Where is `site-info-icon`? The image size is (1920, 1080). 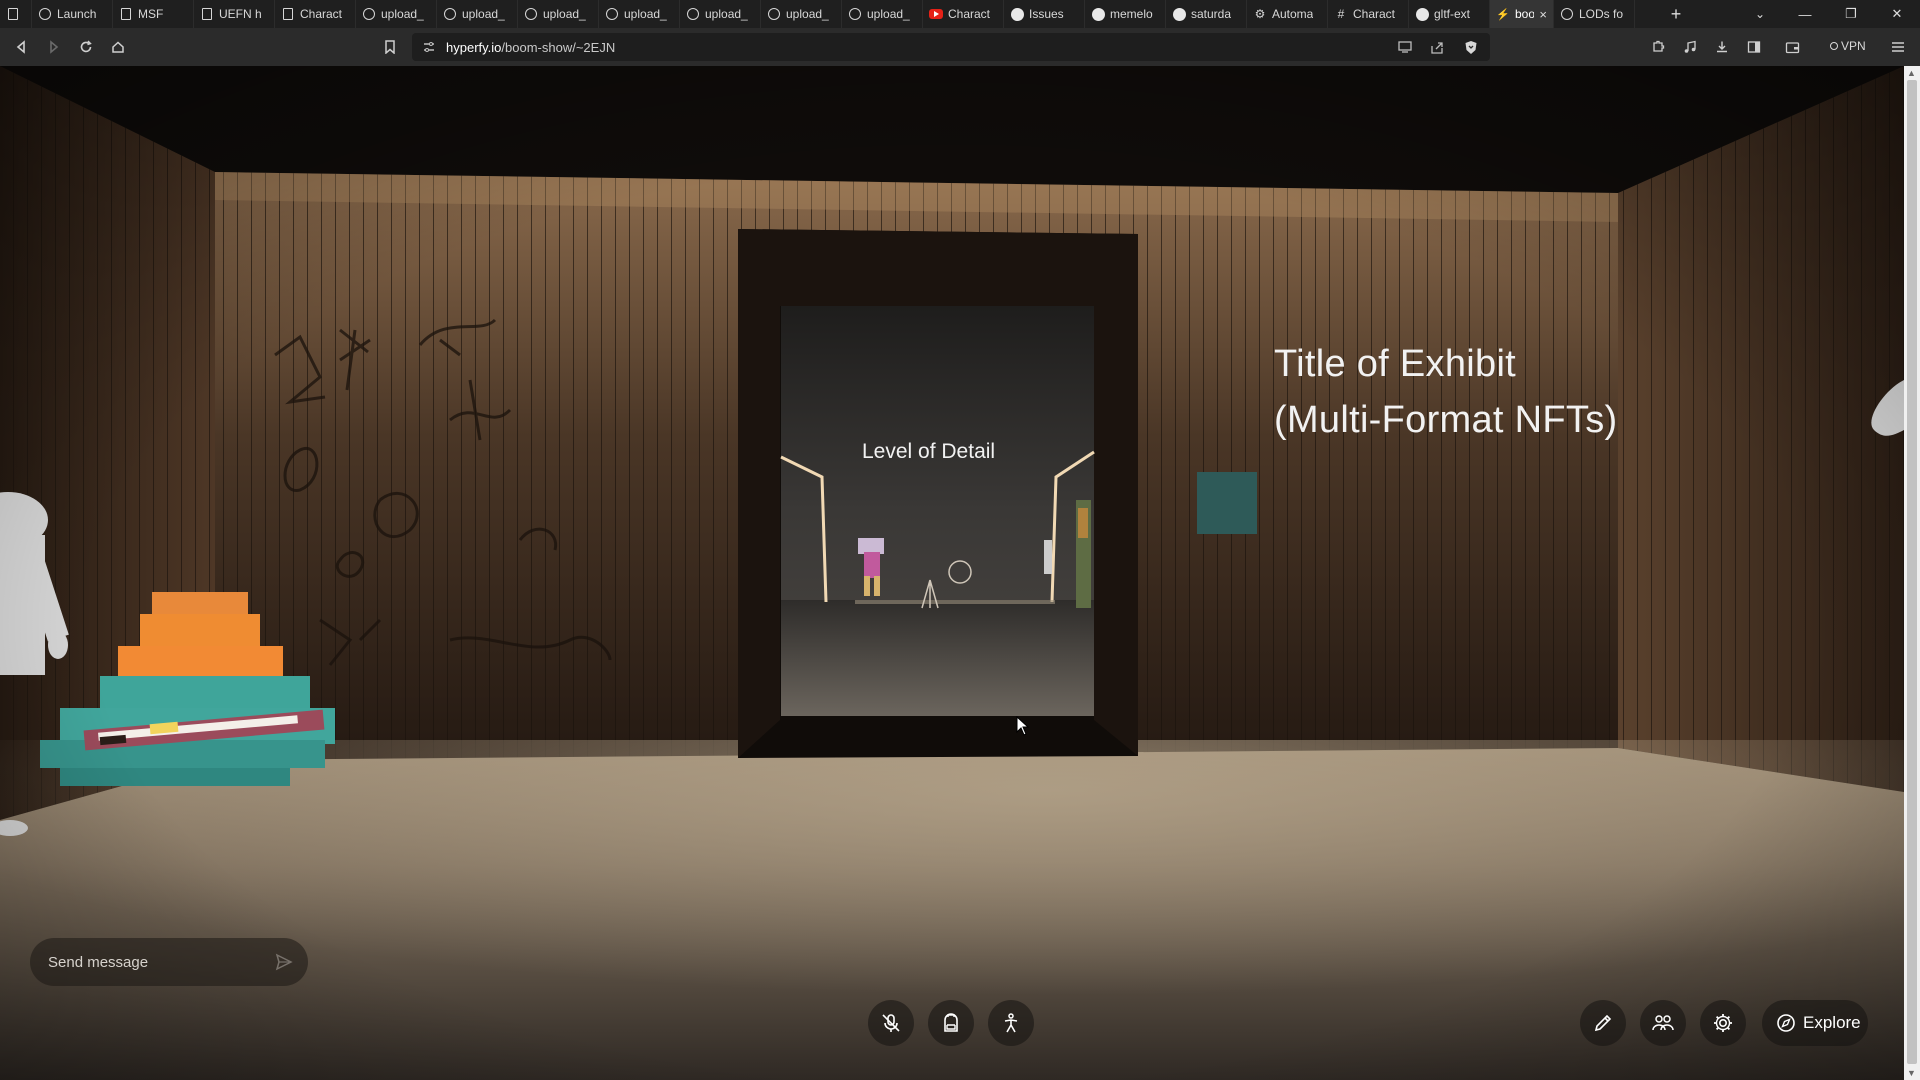
site-info-icon is located at coordinates (429, 47).